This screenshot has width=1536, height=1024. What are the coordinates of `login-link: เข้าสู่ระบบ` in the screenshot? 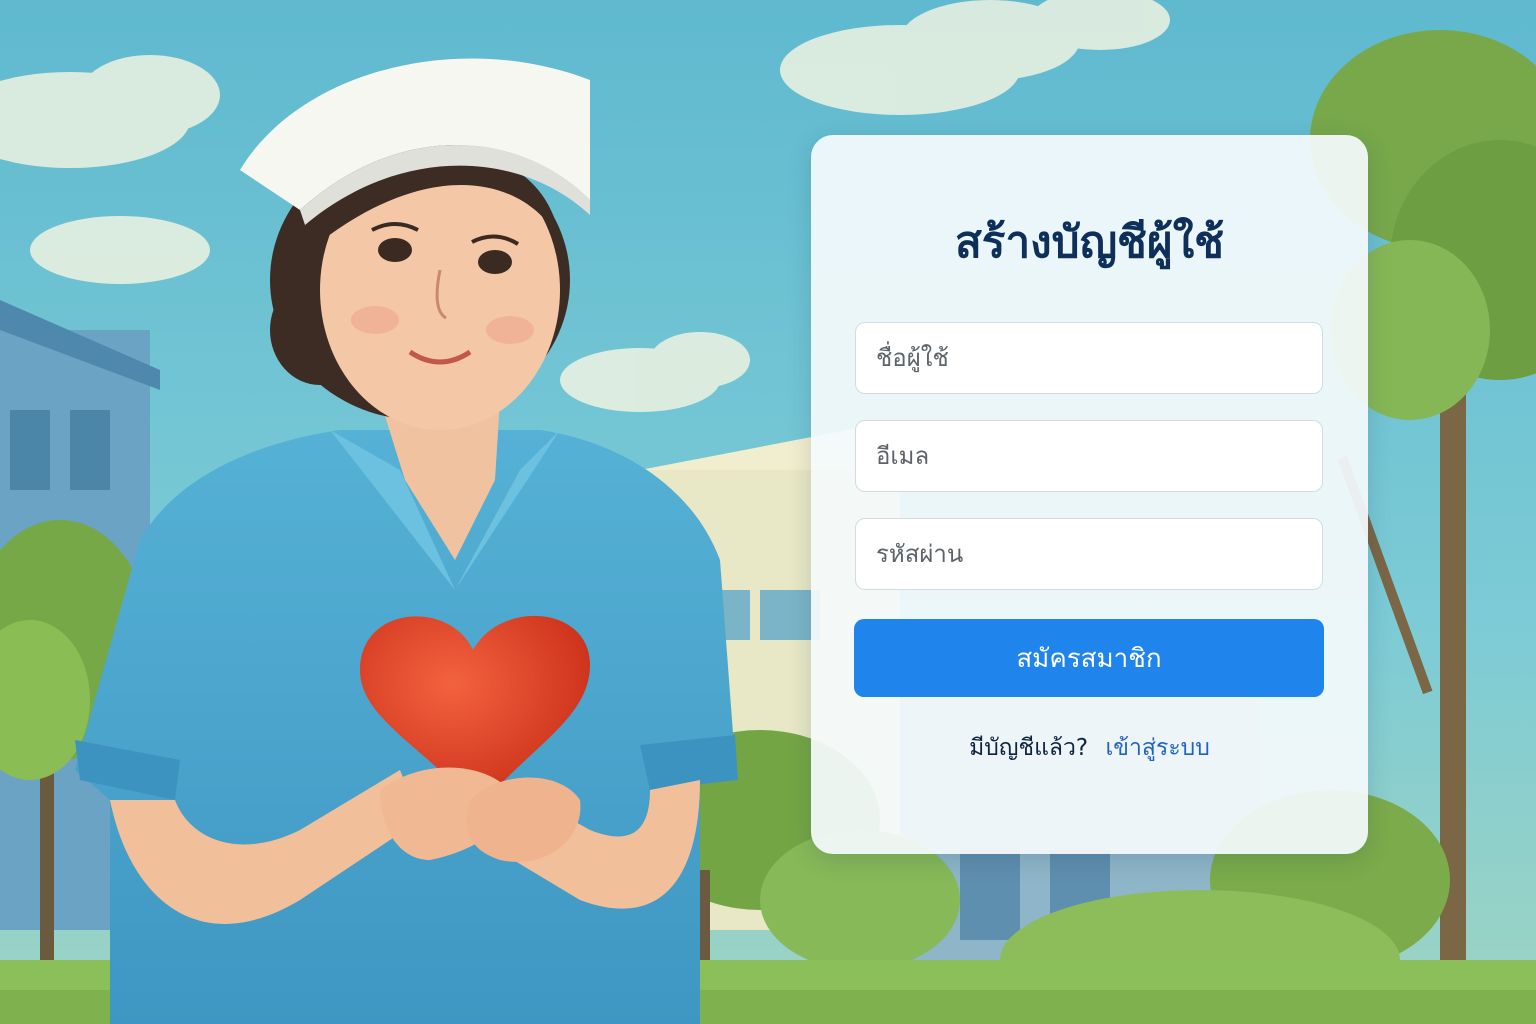 It's located at (1157, 748).